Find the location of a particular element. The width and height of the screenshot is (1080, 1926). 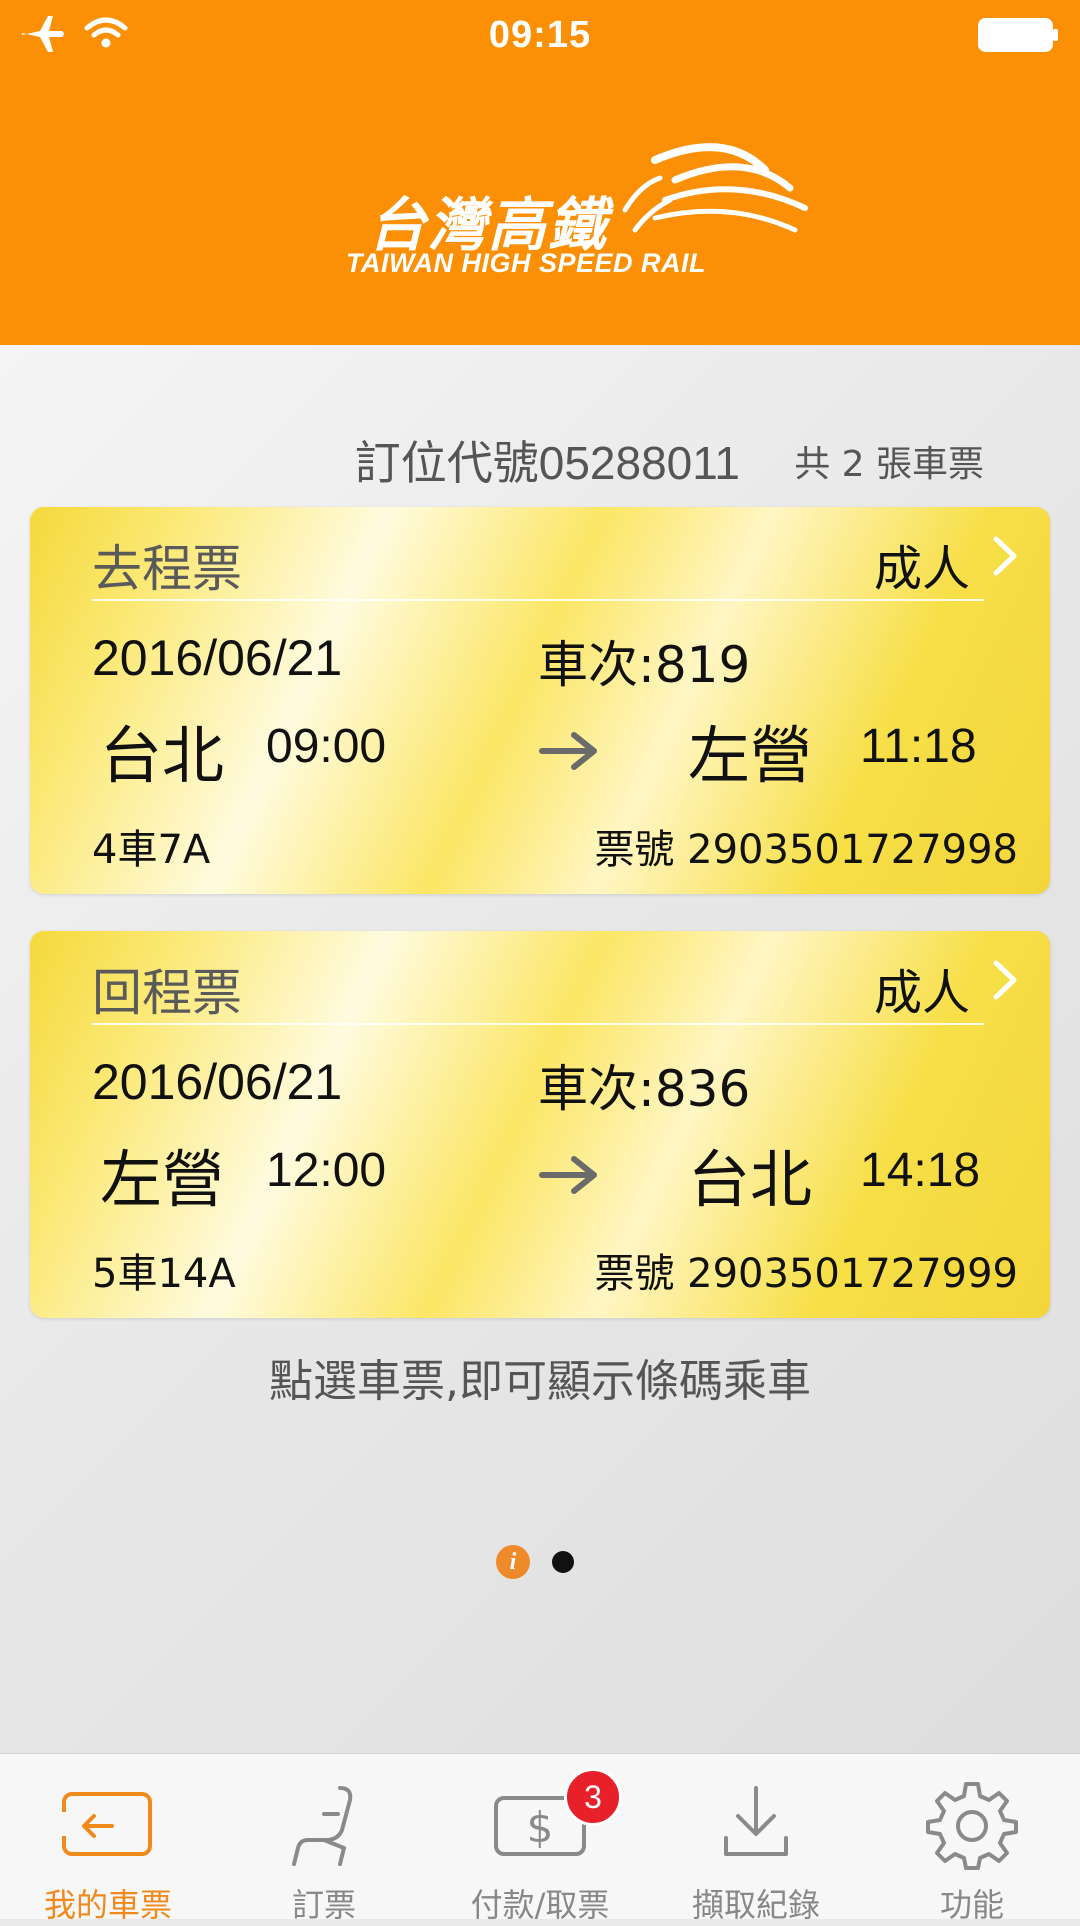

booking-info: 訂位代號05288011 共 2 張車票 is located at coordinates (540, 458).